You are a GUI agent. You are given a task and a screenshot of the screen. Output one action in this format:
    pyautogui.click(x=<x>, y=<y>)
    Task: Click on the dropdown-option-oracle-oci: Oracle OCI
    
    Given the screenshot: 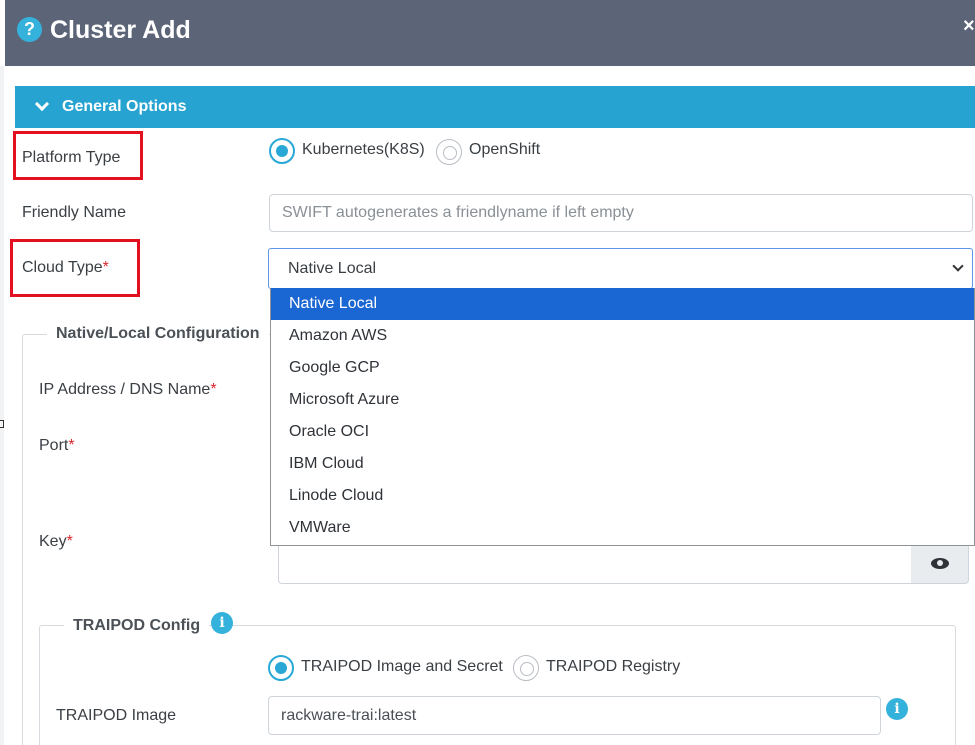 What is the action you would take?
    pyautogui.click(x=622, y=432)
    